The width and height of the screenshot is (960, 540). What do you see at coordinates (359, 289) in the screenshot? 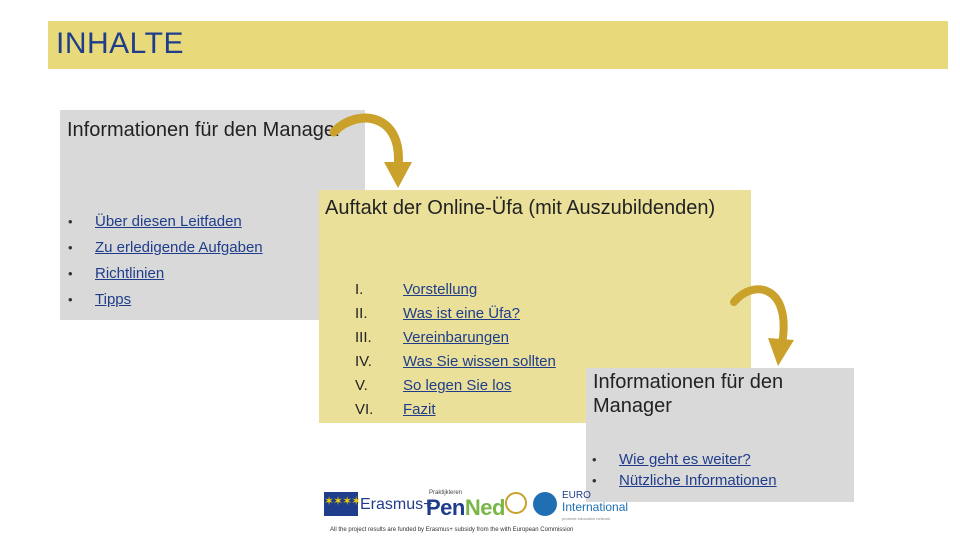
I see `list-number: I.` at bounding box center [359, 289].